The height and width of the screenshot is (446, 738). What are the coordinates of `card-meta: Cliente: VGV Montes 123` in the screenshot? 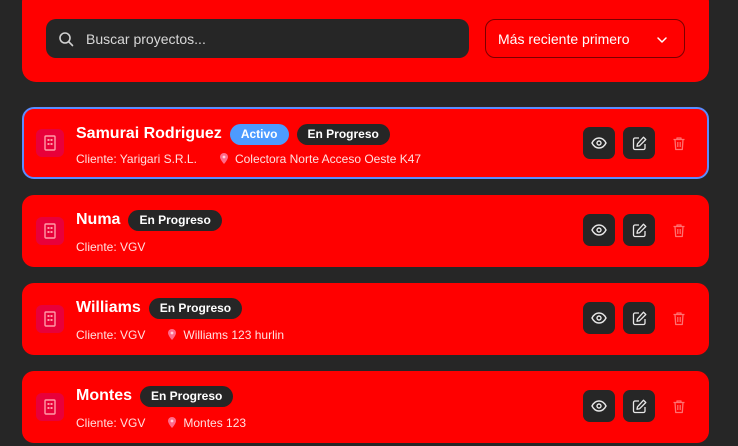 It's located at (161, 423).